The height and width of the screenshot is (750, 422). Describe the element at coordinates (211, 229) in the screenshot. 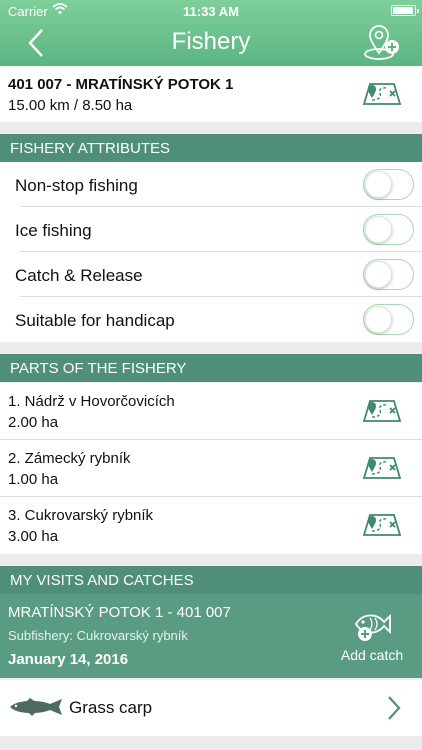

I see `attribute-row: Ice fishing` at that location.